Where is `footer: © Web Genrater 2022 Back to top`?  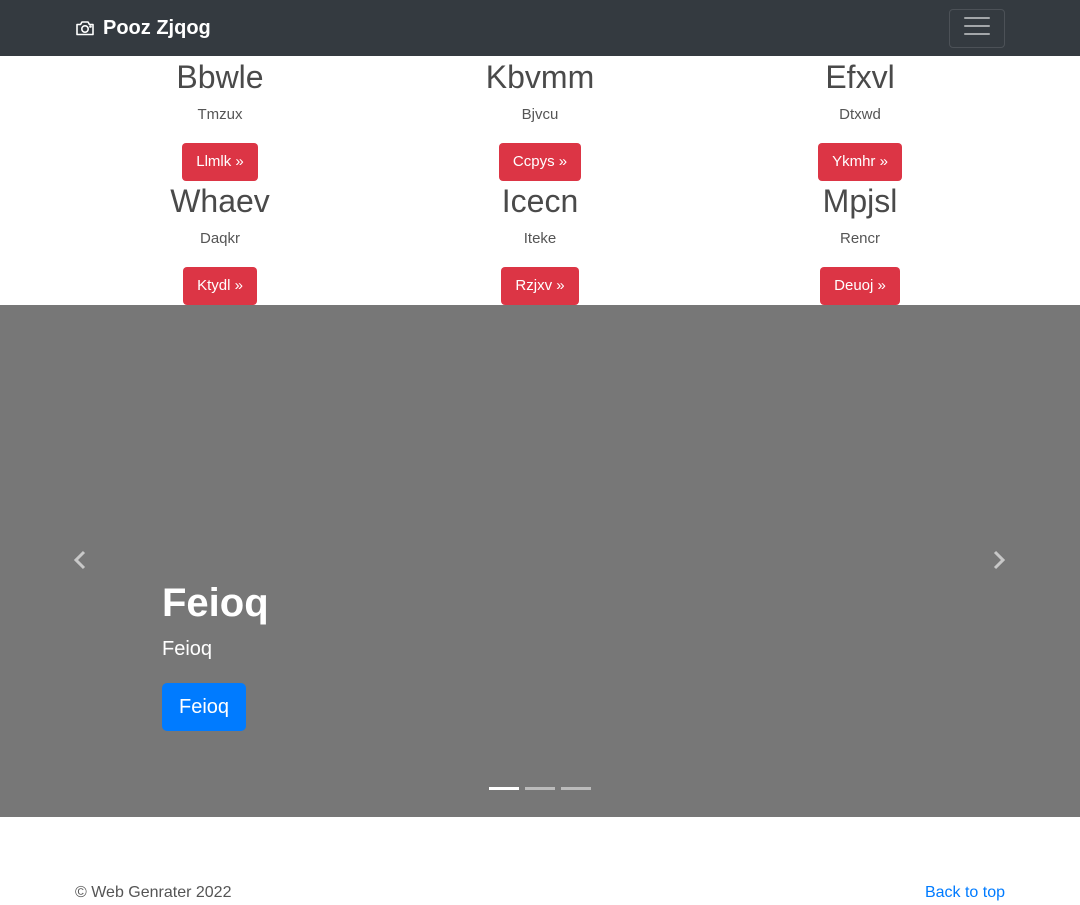
footer: © Web Genrater 2022 Back to top is located at coordinates (540, 861).